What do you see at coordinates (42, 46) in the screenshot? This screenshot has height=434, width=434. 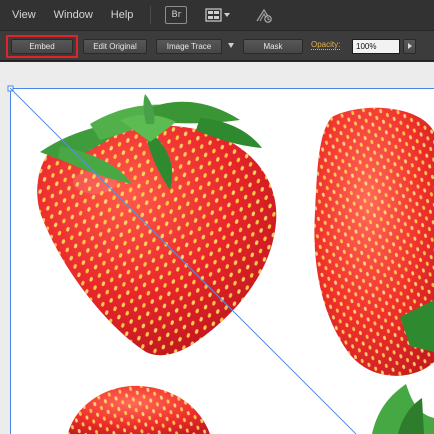 I see `embed-button: Embed` at bounding box center [42, 46].